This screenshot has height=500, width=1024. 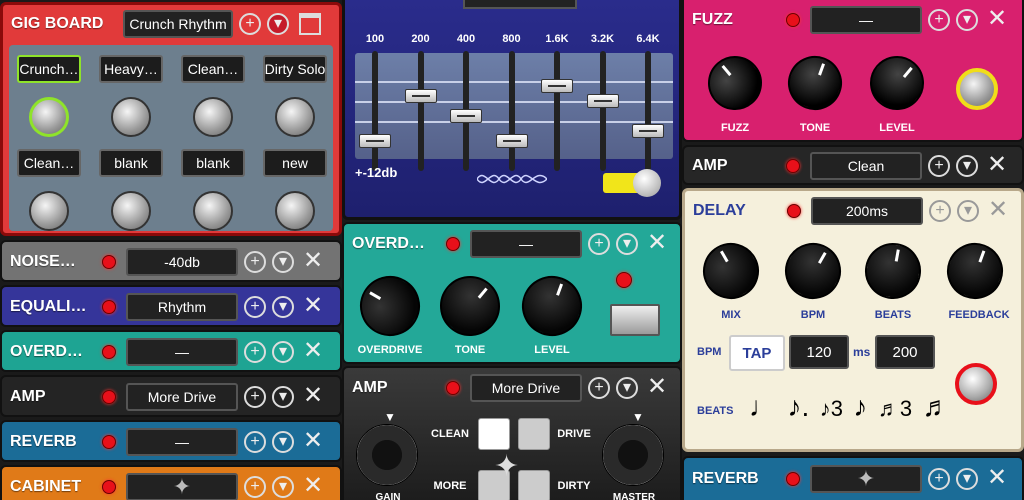 I want to click on fuzz-knob, so click(x=735, y=83).